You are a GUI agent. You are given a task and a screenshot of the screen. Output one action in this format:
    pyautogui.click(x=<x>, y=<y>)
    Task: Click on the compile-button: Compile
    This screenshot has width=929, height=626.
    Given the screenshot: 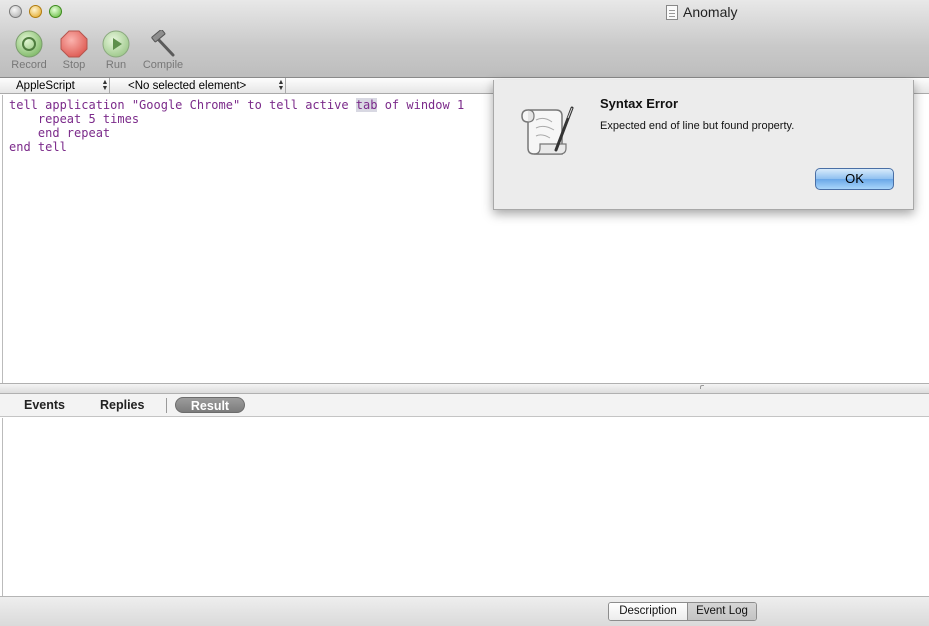 What is the action you would take?
    pyautogui.click(x=163, y=50)
    